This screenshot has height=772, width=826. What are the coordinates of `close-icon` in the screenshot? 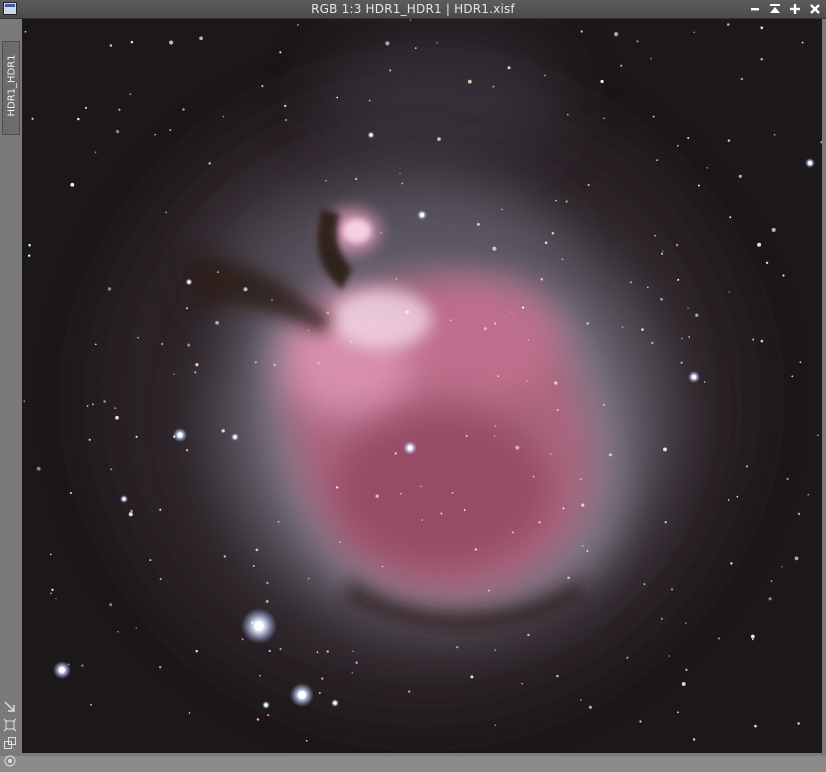 It's located at (815, 9).